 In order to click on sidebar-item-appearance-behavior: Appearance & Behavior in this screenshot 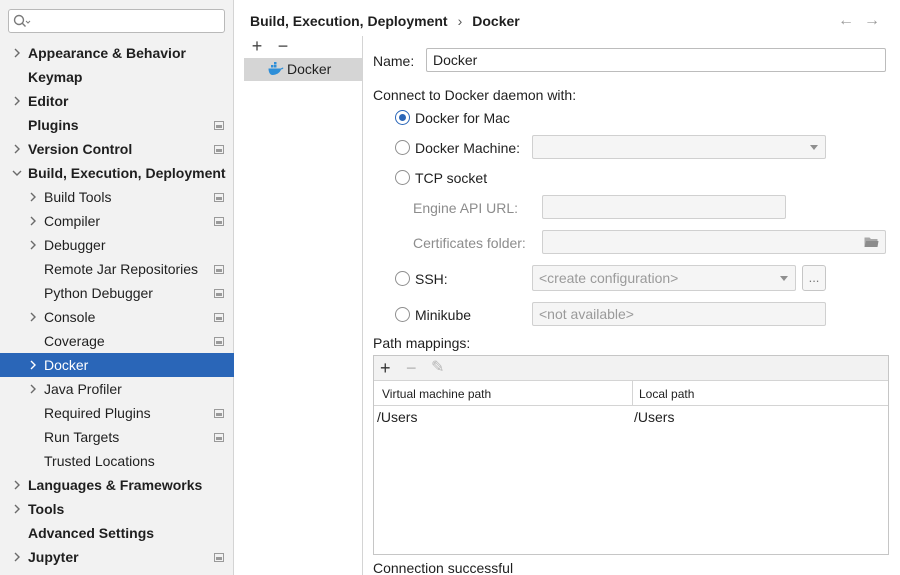, I will do `click(117, 53)`.